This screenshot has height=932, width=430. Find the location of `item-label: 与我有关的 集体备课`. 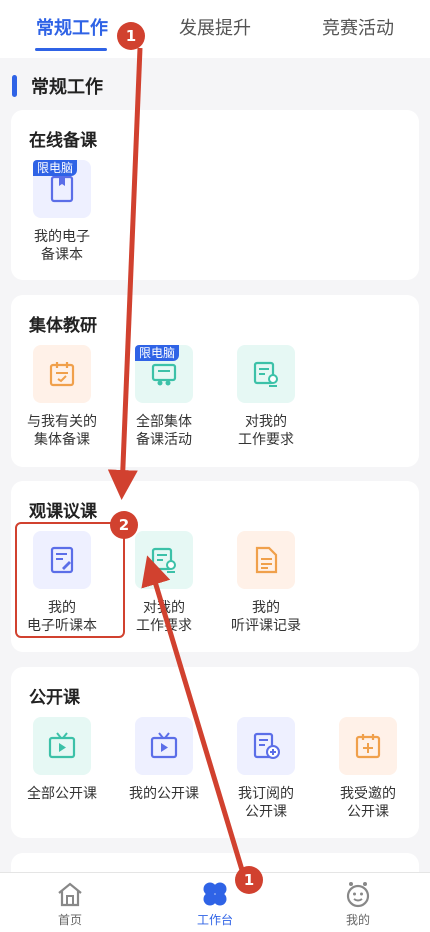

item-label: 与我有关的 集体备课 is located at coordinates (62, 431).